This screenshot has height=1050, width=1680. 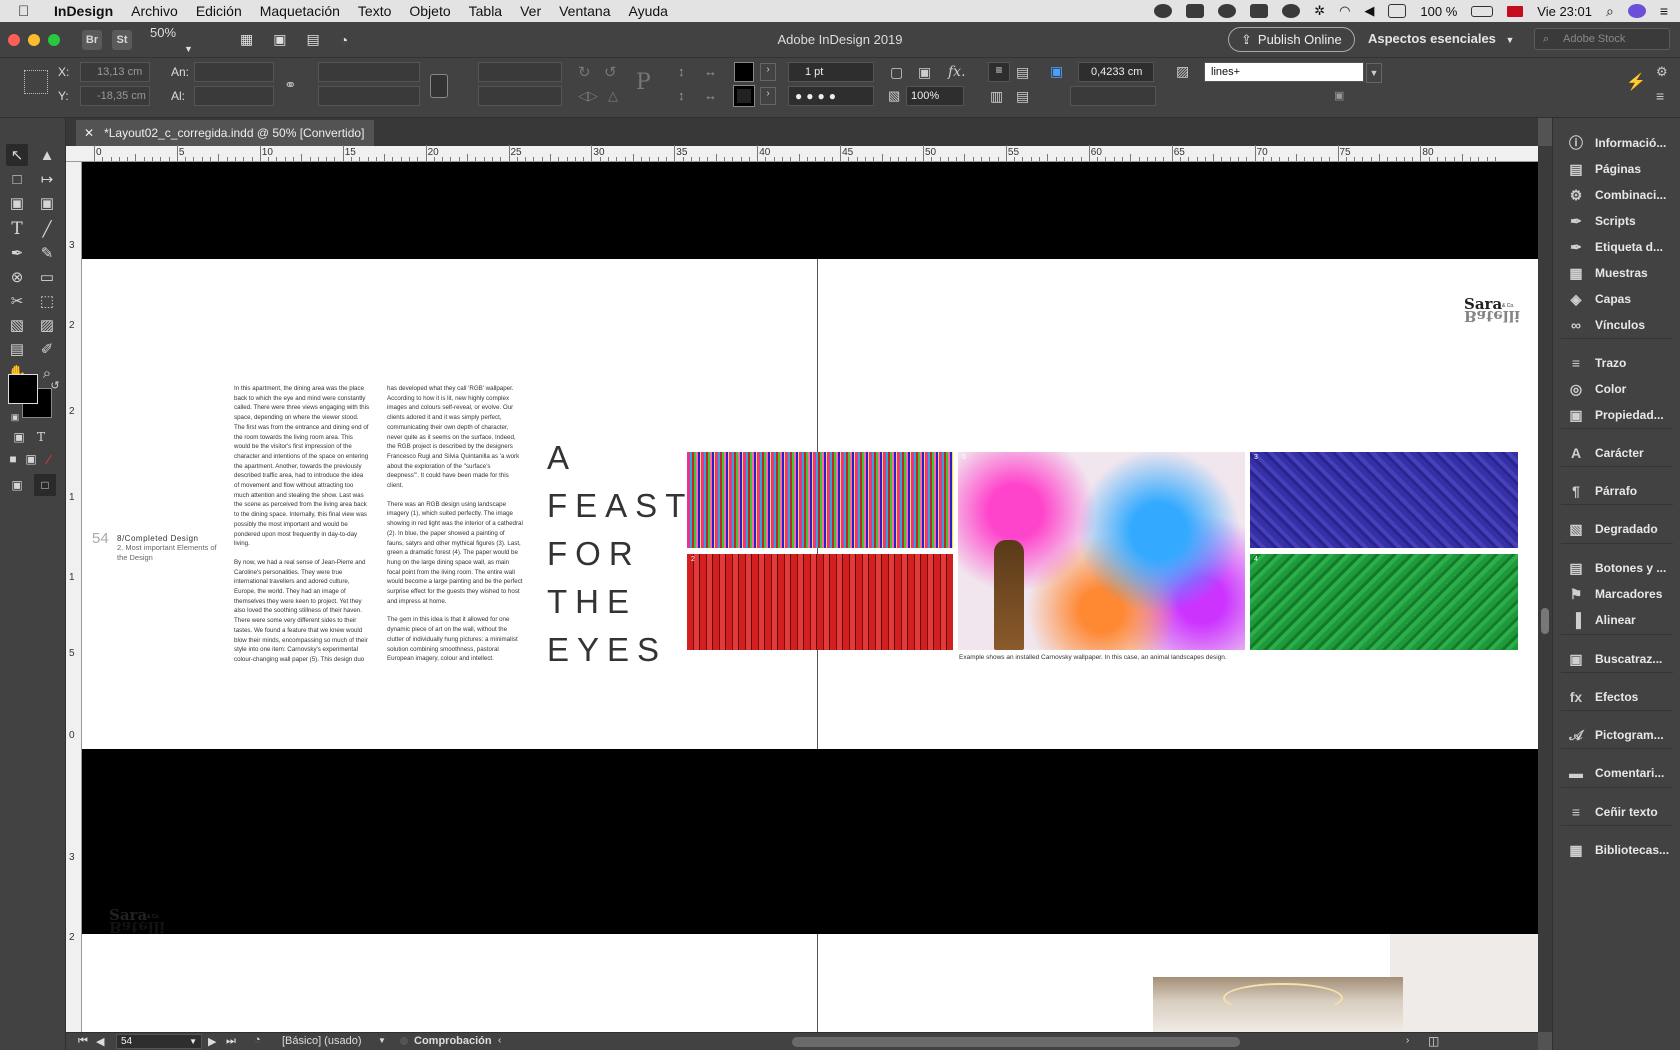 I want to click on drop-shadow-icon: ▣, so click(x=924, y=72).